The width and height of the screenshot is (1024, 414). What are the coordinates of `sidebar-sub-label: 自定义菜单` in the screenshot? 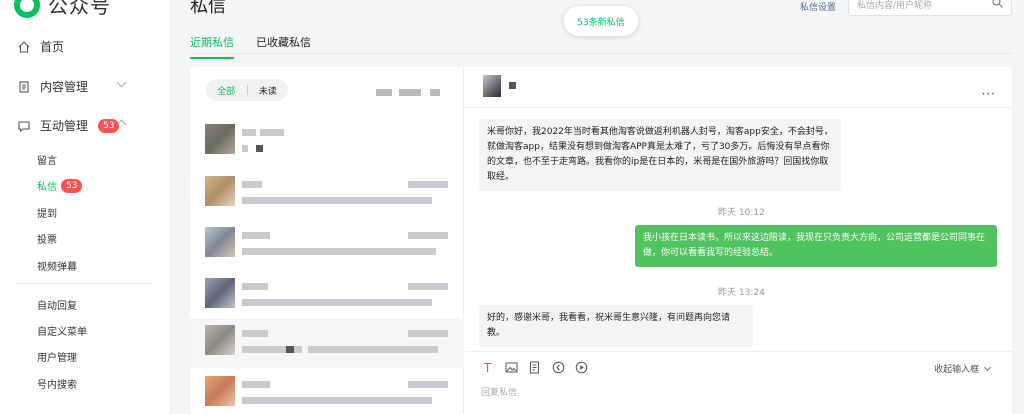 It's located at (62, 332).